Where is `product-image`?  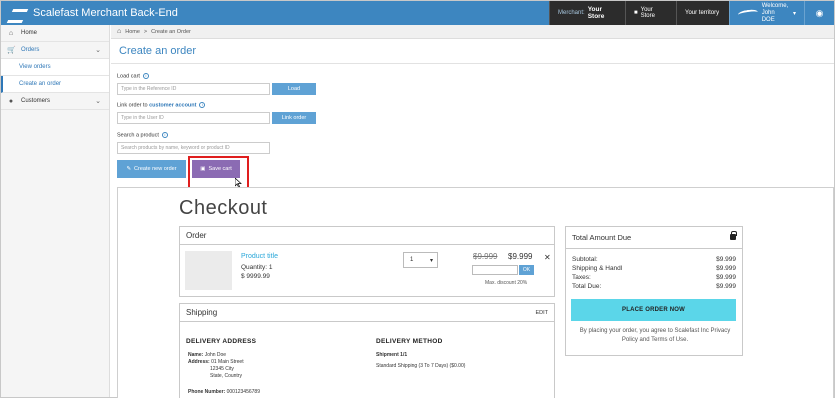
product-image is located at coordinates (208, 270).